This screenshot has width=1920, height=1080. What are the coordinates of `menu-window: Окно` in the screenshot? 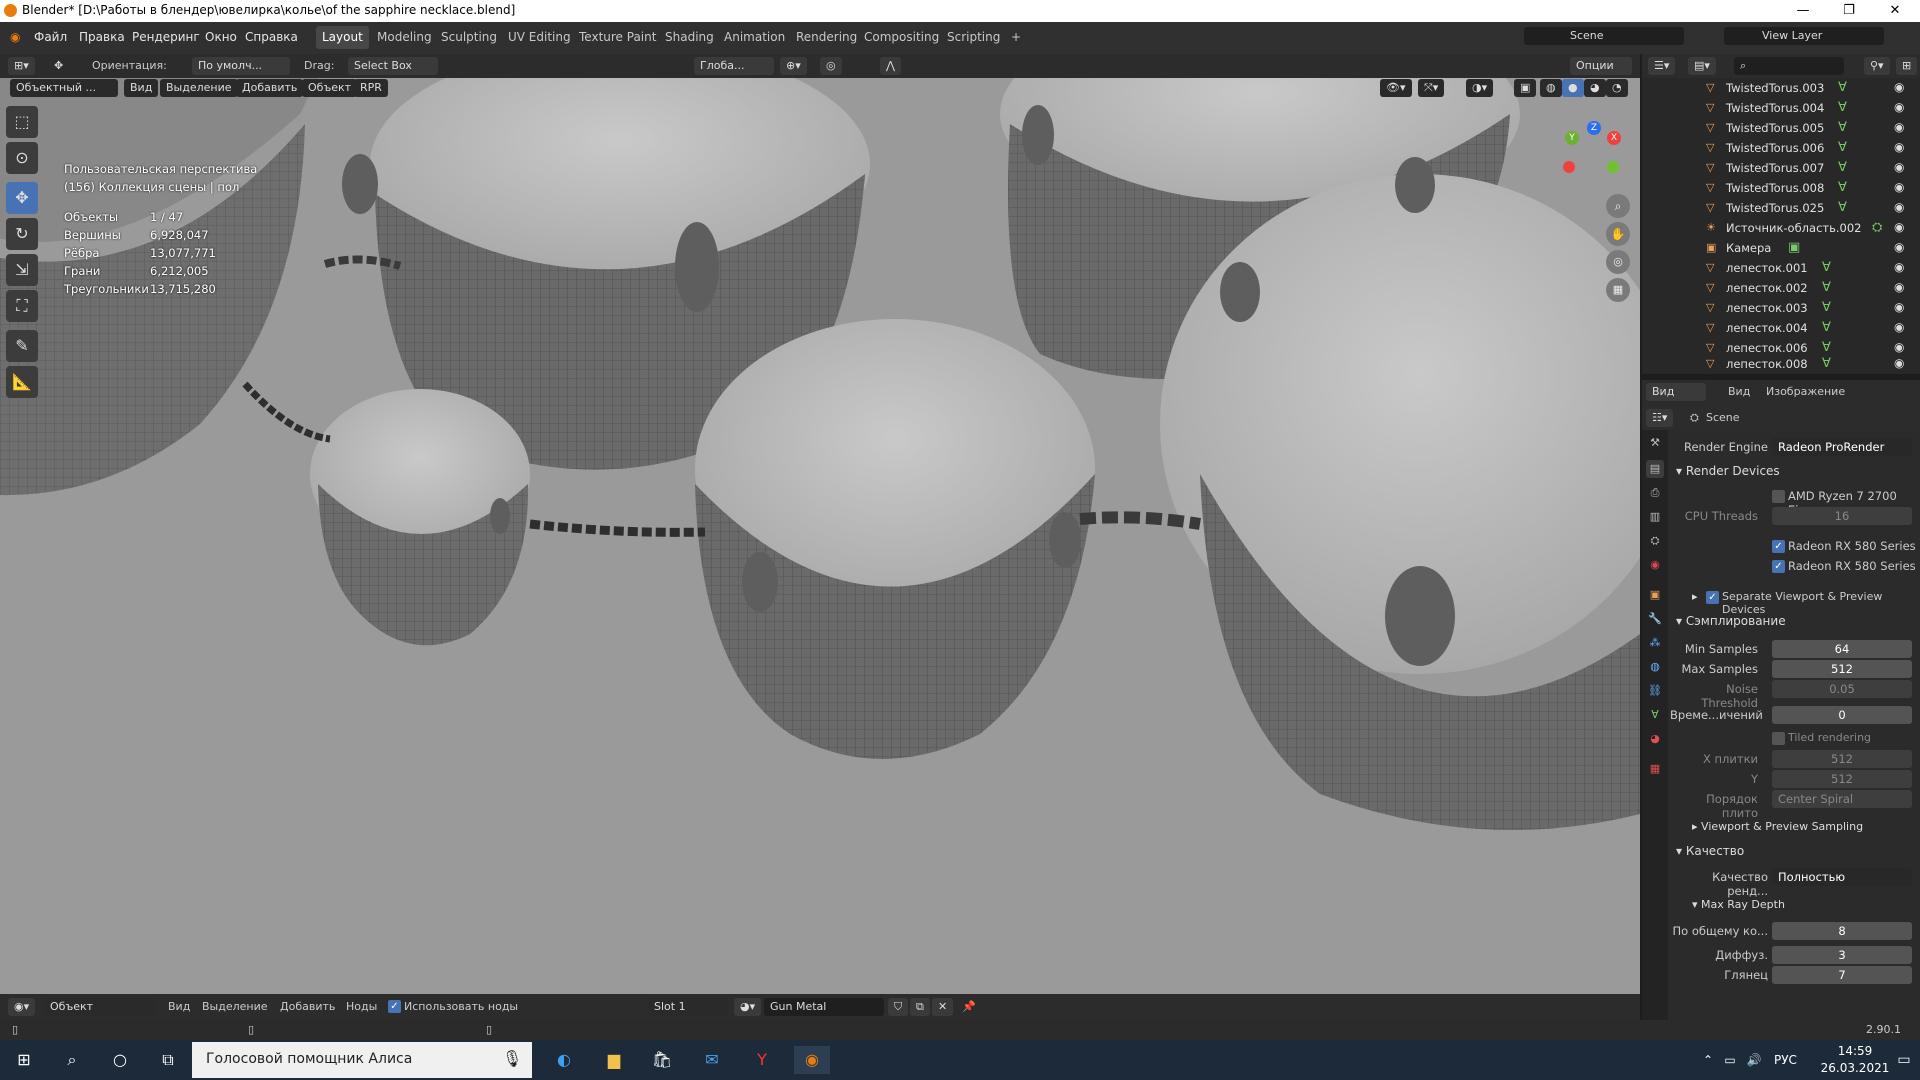 It's located at (221, 37).